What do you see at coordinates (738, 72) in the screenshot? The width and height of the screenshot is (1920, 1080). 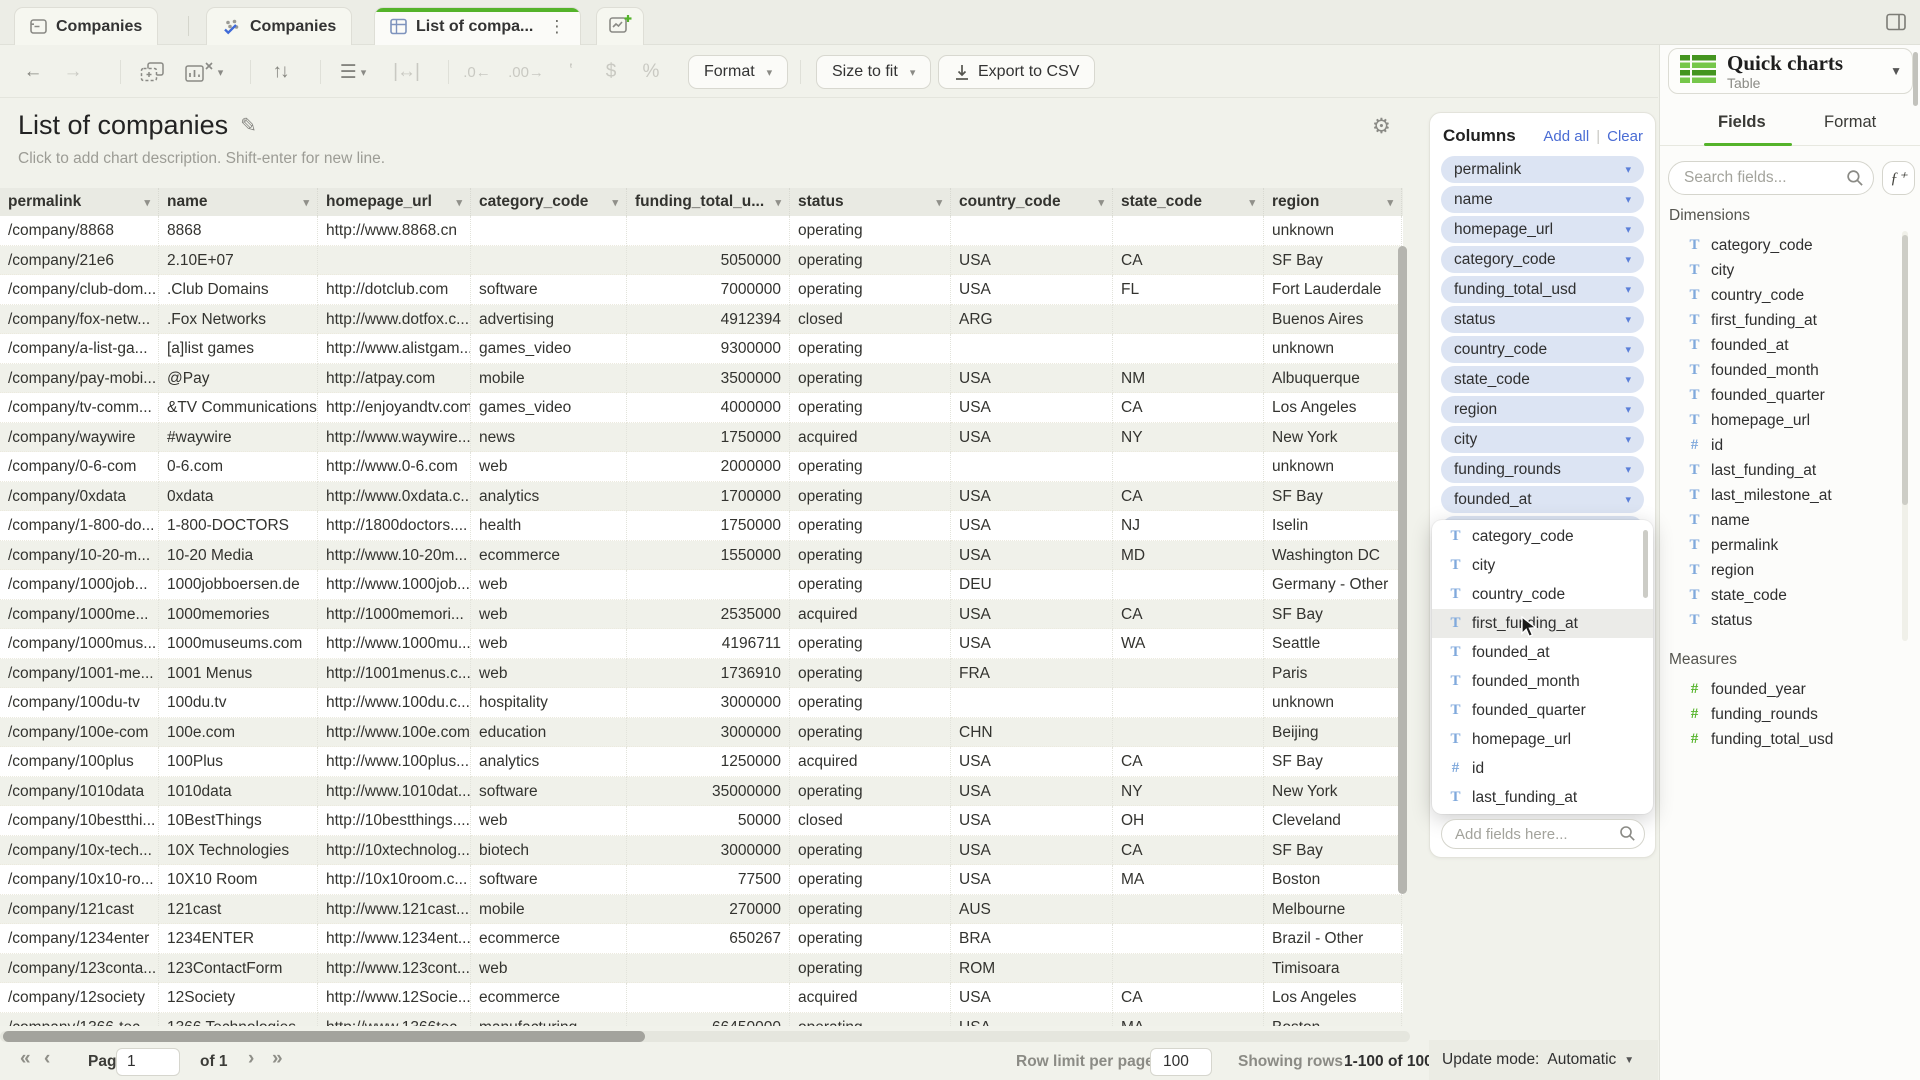 I see `format-button: Format ▾` at bounding box center [738, 72].